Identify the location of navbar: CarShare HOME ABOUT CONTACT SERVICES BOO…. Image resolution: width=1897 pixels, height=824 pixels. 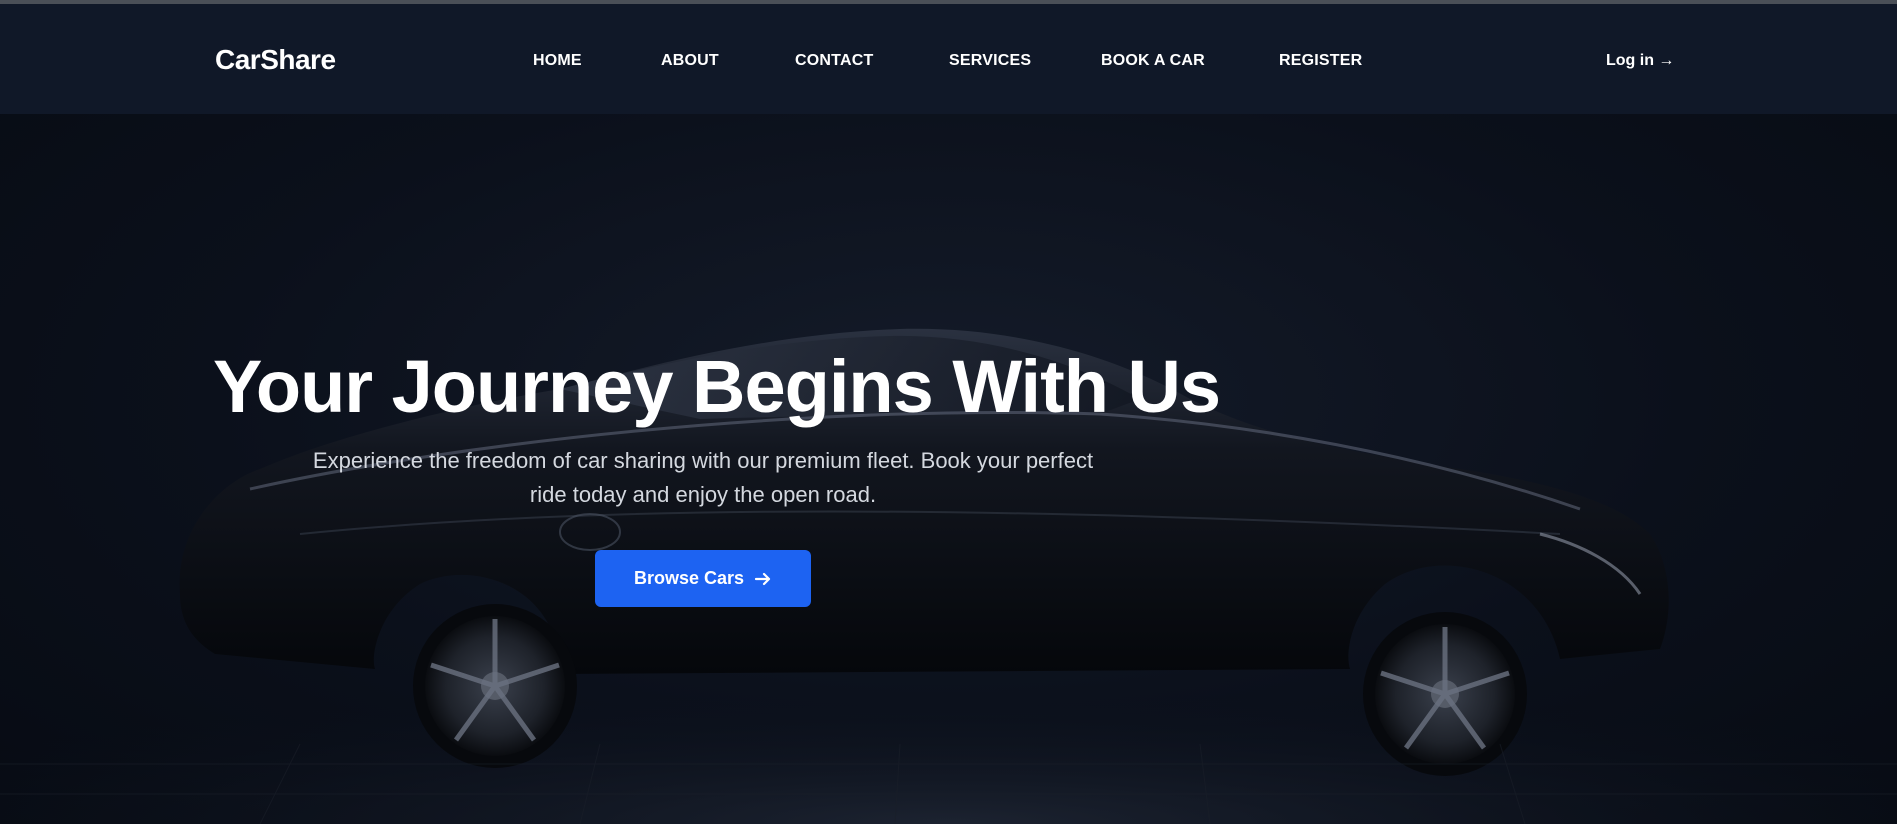
(948, 59).